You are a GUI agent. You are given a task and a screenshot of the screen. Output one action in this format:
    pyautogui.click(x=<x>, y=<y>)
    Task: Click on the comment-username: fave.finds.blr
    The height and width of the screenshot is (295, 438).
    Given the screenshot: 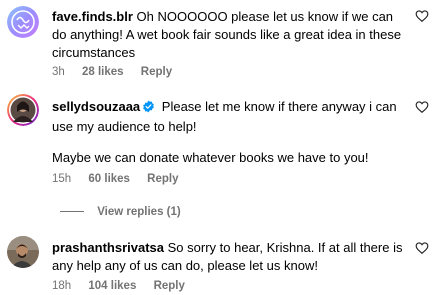 What is the action you would take?
    pyautogui.click(x=92, y=16)
    